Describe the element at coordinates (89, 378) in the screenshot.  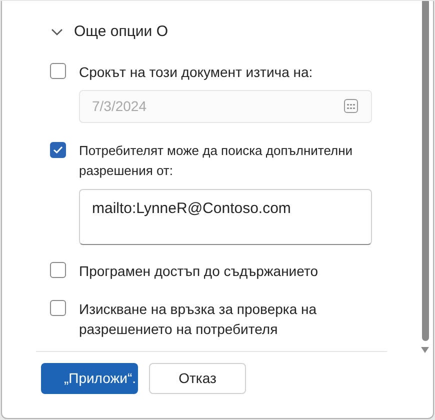
I see `apply-button: „Приложи“.` at that location.